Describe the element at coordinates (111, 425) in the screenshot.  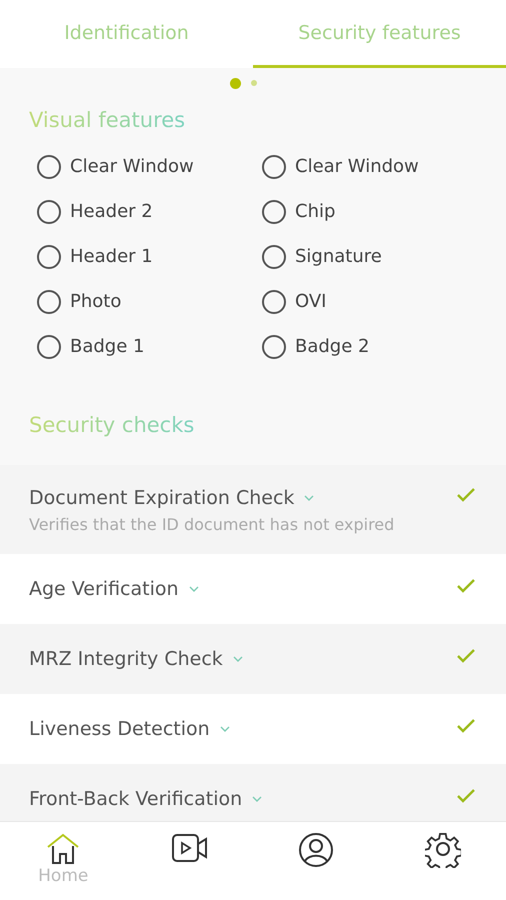
I see `section-title: Security checks` at that location.